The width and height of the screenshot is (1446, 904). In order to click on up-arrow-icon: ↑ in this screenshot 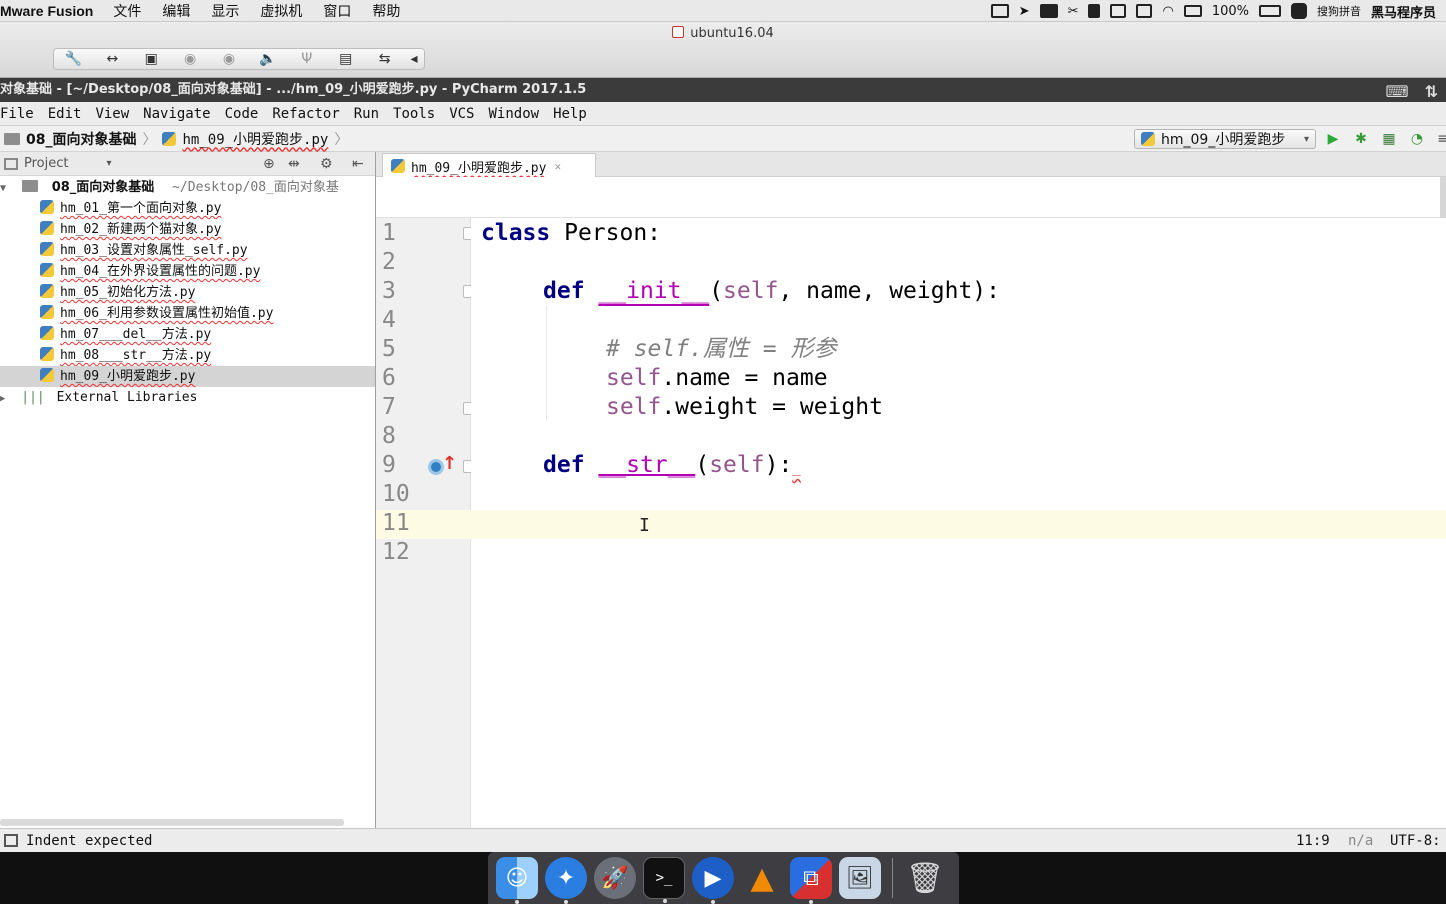, I will do `click(449, 464)`.